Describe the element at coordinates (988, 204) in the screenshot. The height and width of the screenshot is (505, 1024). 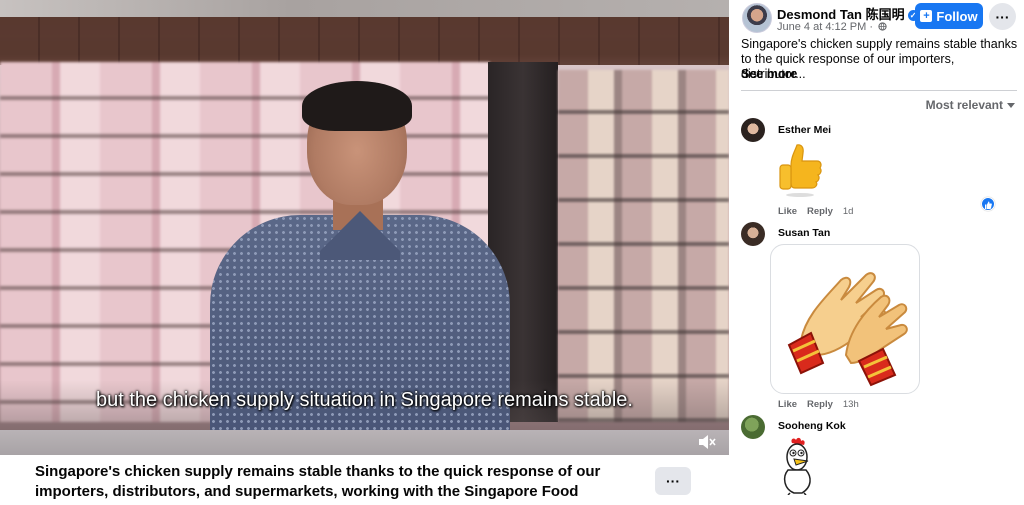
I see `like-reaction-icon` at that location.